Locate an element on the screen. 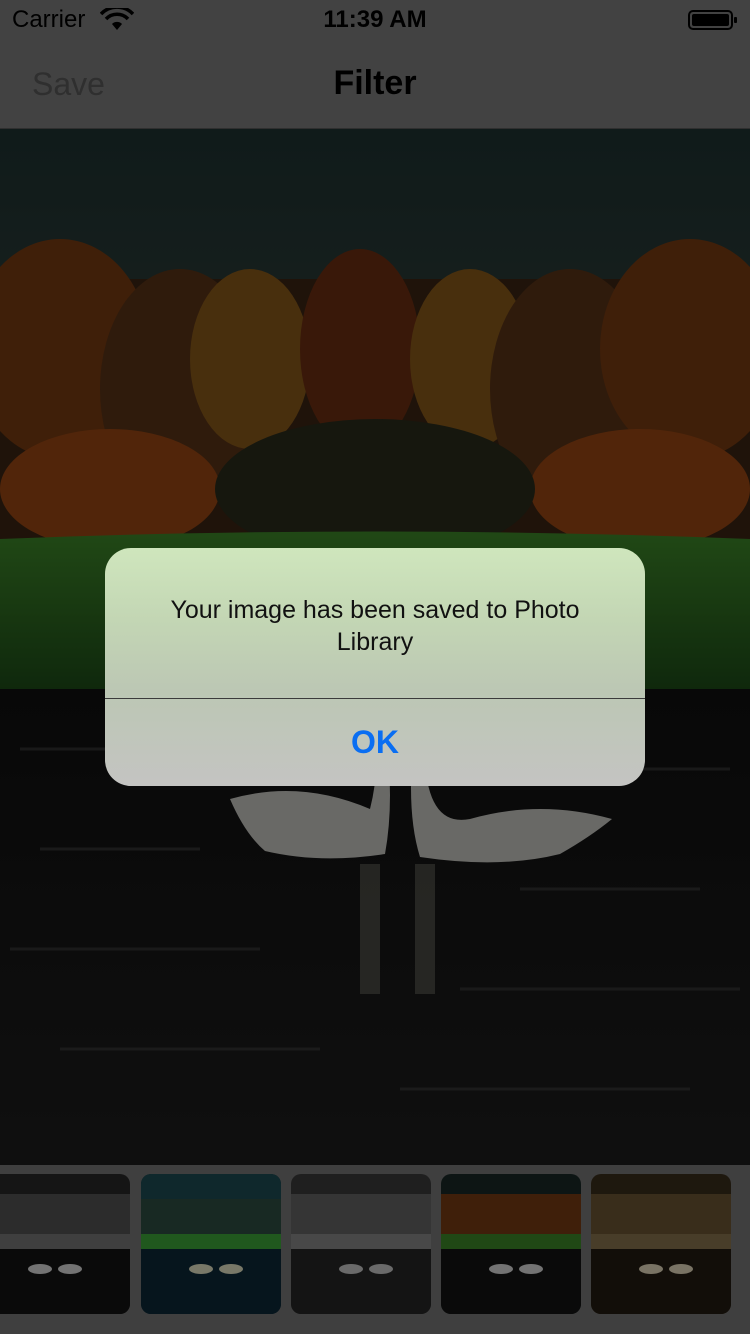 Image resolution: width=750 pixels, height=1334 pixels. alert-ok-button: OK is located at coordinates (375, 742).